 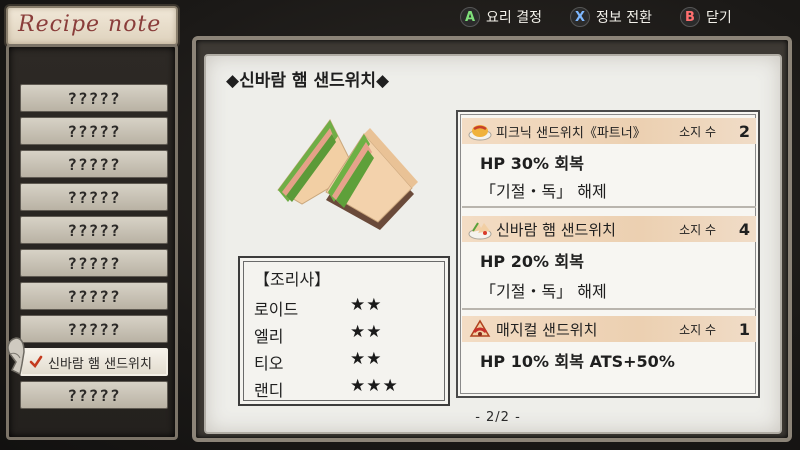 I want to click on hint-toggle-info: X 정보 전환, so click(x=610, y=17).